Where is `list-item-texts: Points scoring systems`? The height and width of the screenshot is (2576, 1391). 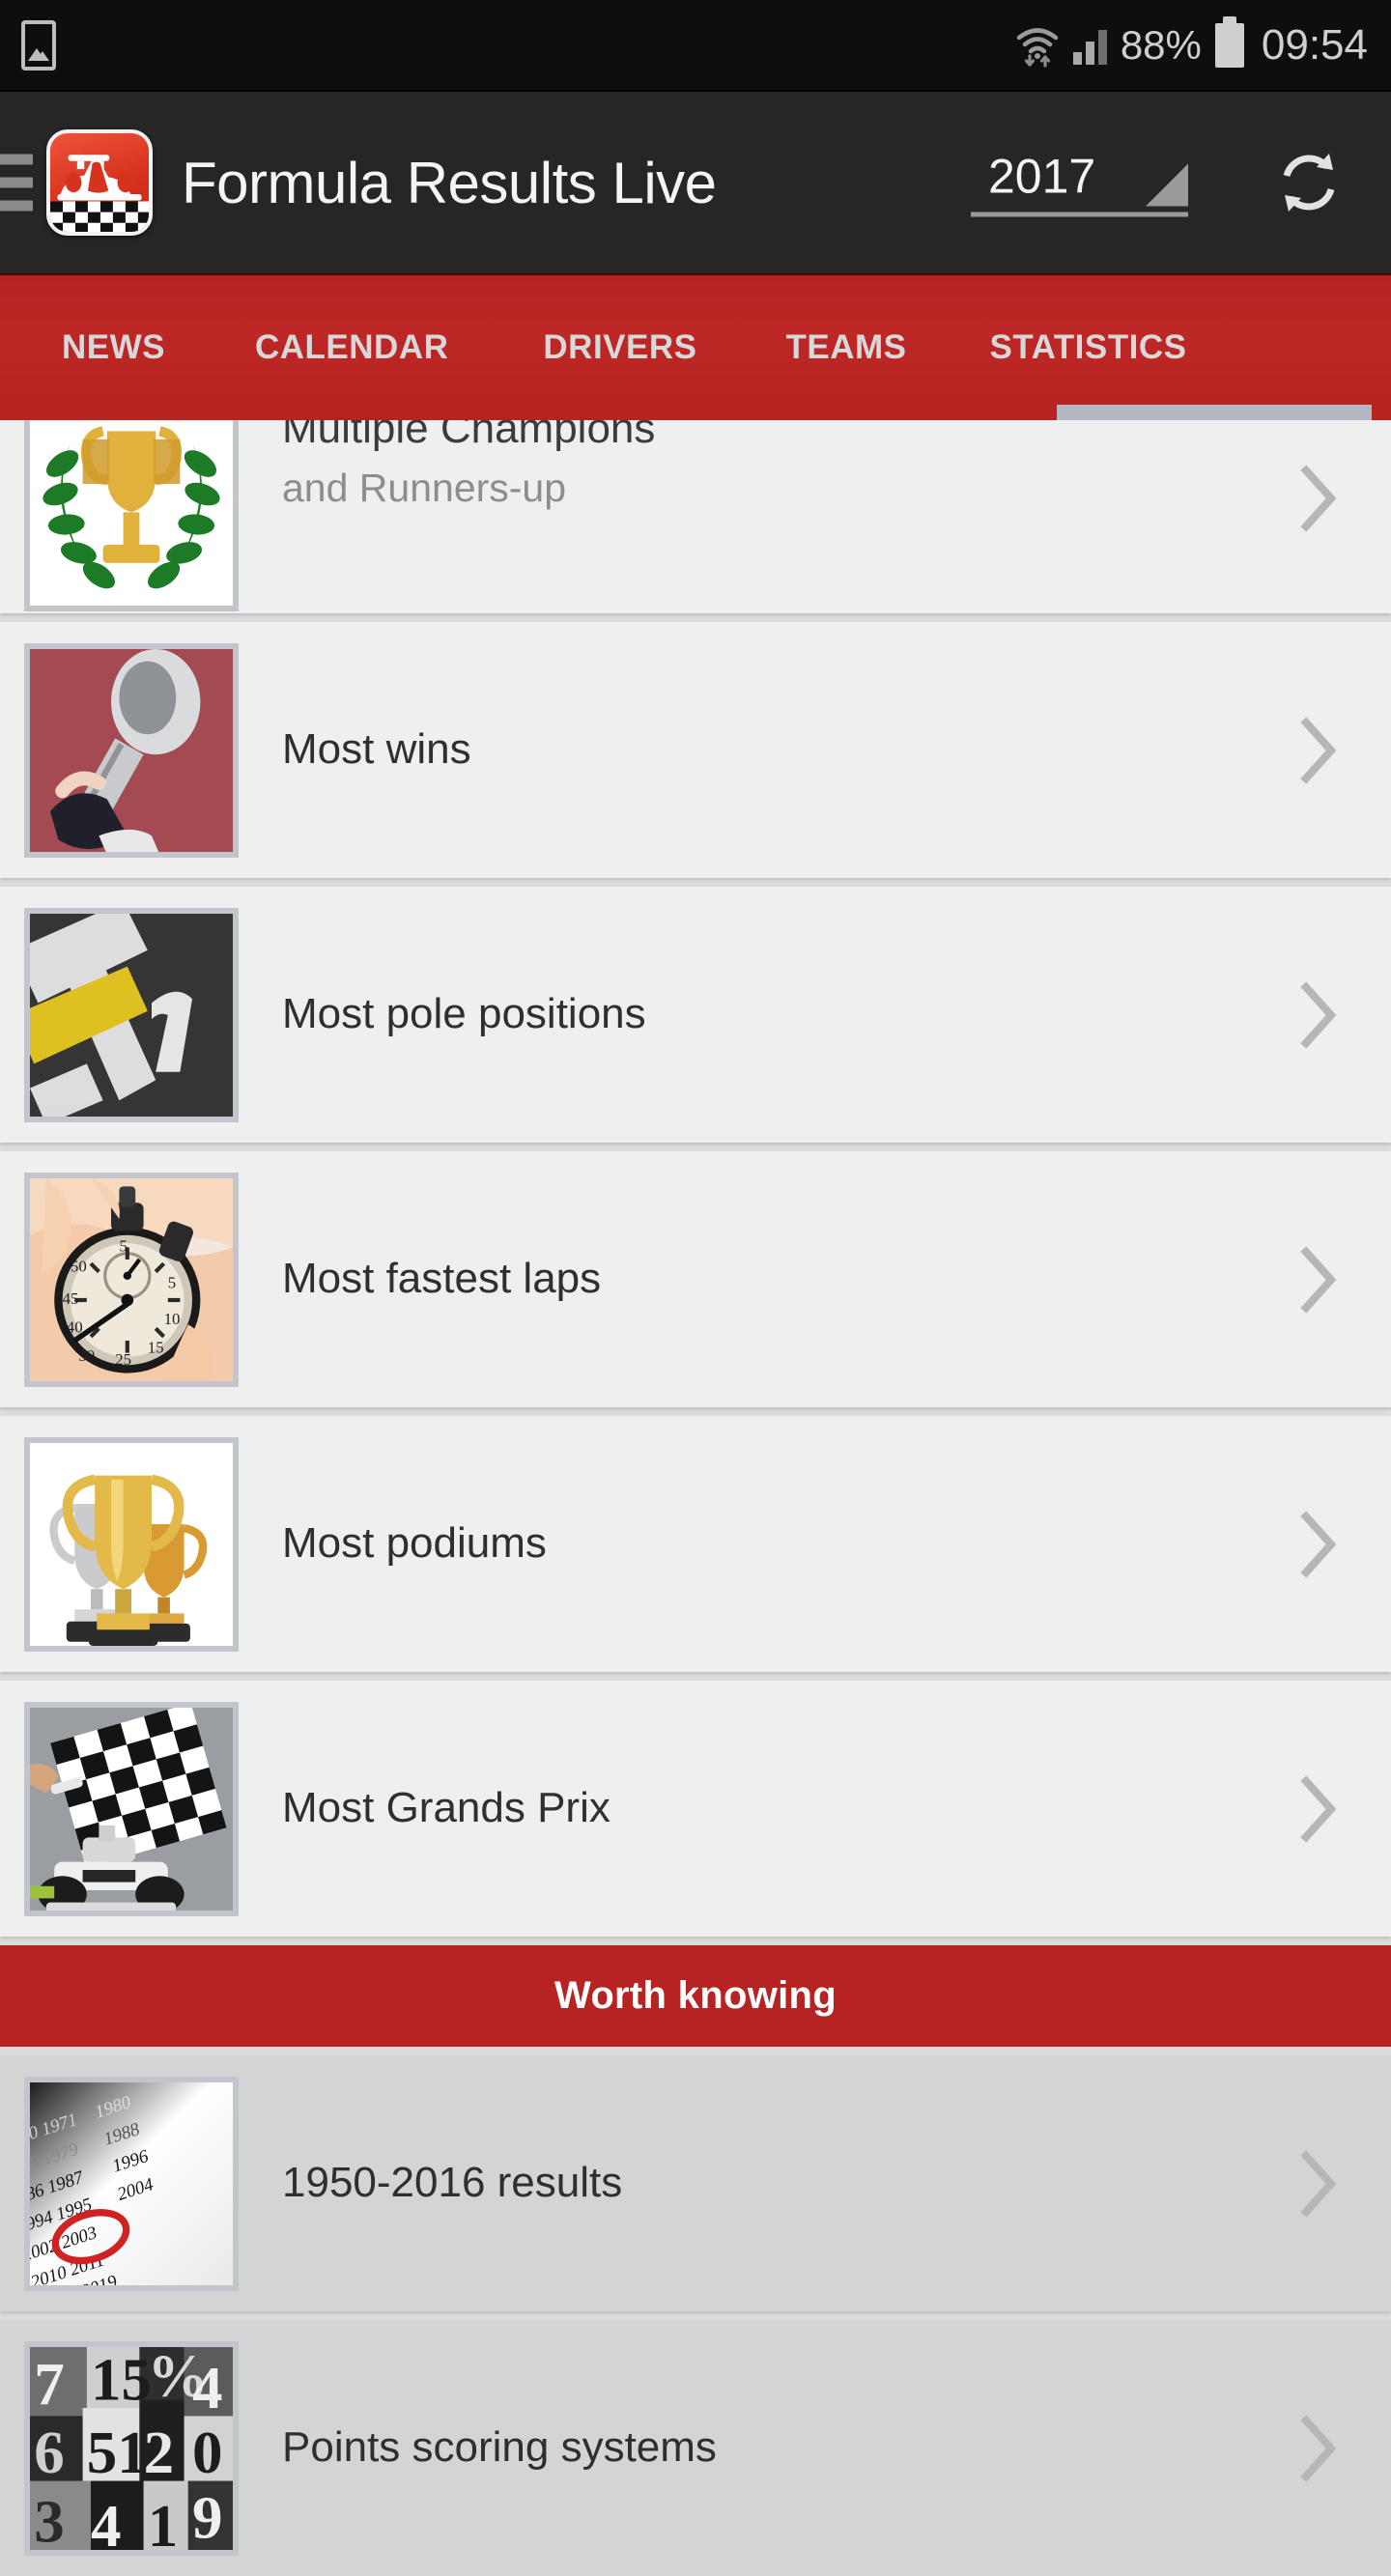
list-item-texts: Points scoring systems is located at coordinates (837, 2448).